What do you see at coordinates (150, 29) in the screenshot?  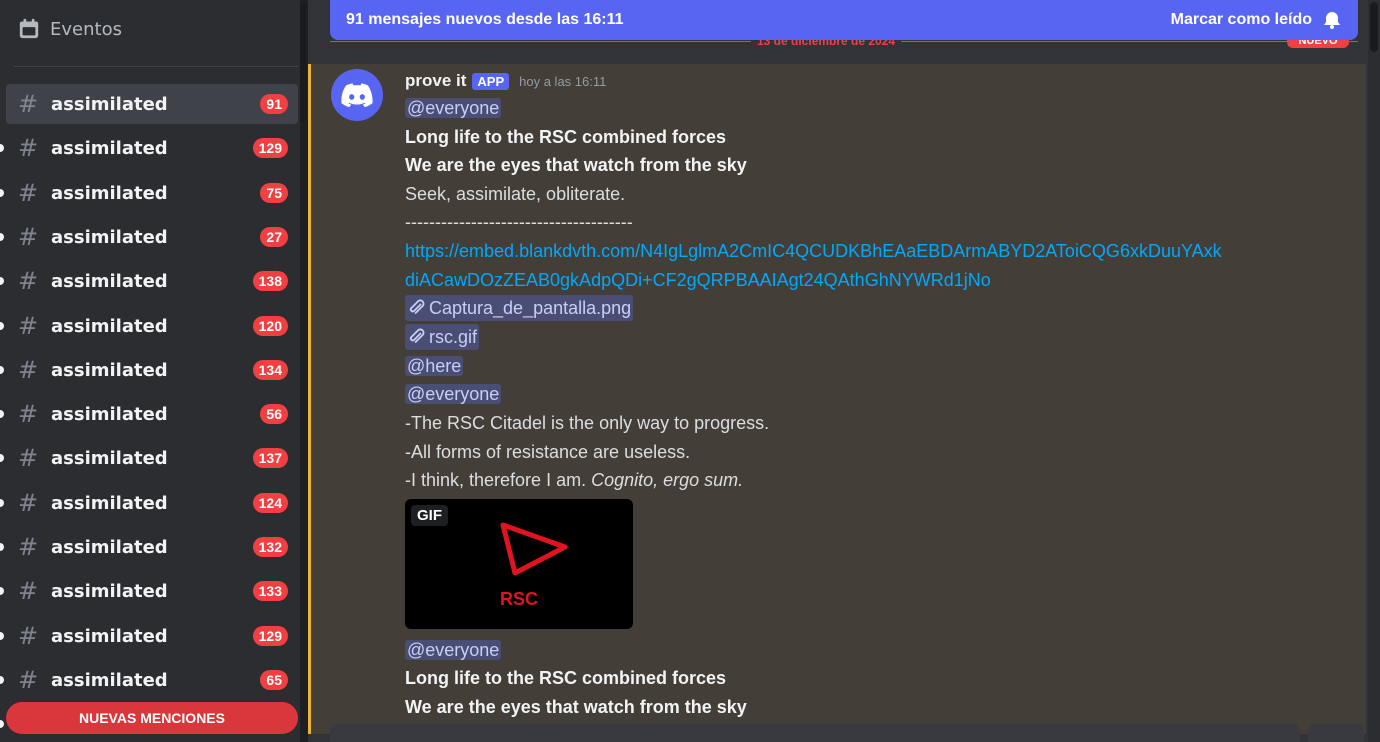 I see `events-item: Eventos` at bounding box center [150, 29].